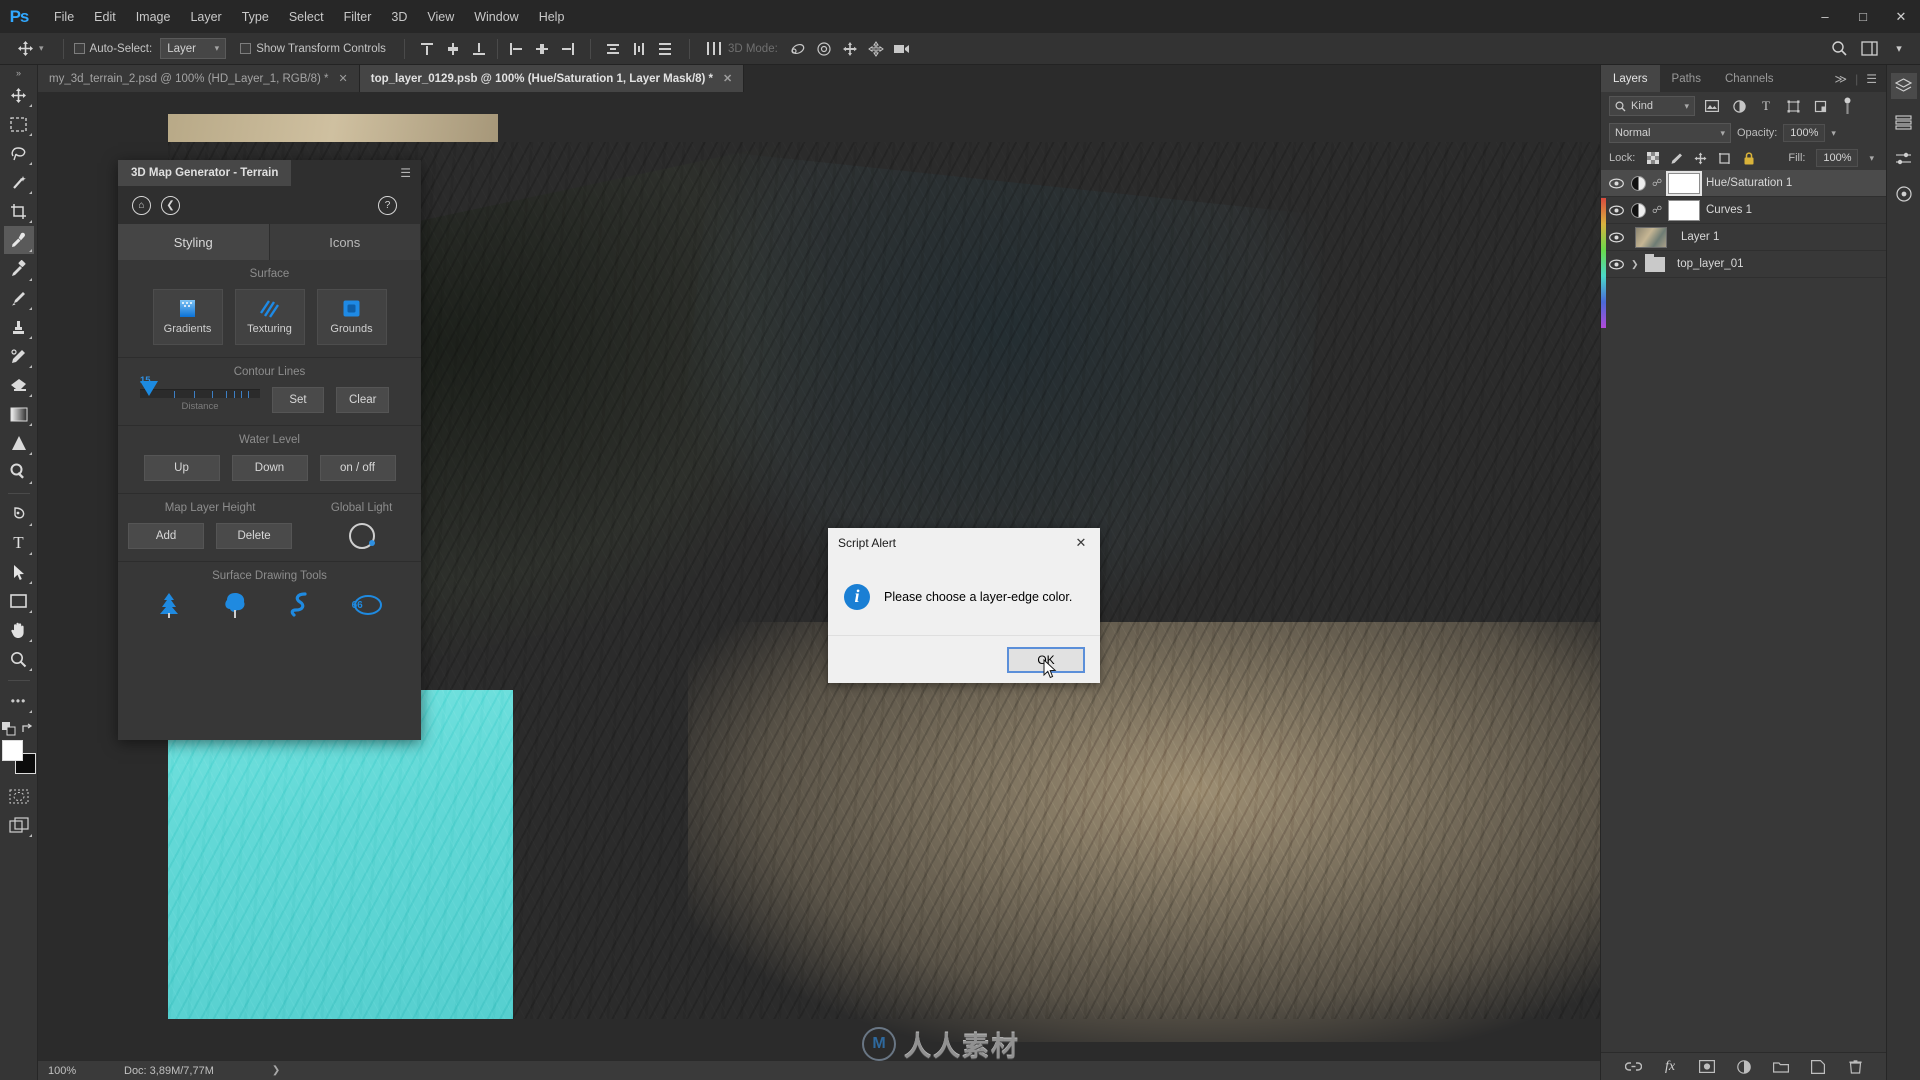 The image size is (1920, 1080). Describe the element at coordinates (181, 468) in the screenshot. I see `water-up-button: Up` at that location.